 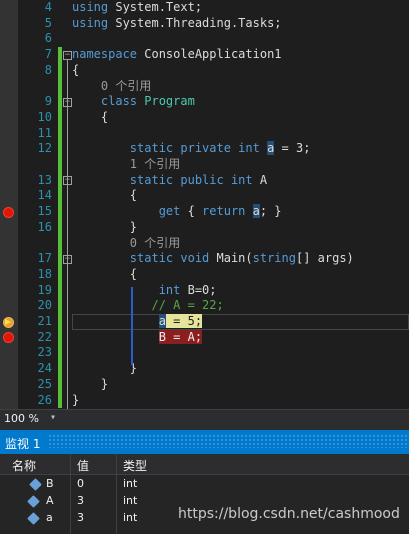 What do you see at coordinates (44, 305) in the screenshot?
I see `line-number: 20` at bounding box center [44, 305].